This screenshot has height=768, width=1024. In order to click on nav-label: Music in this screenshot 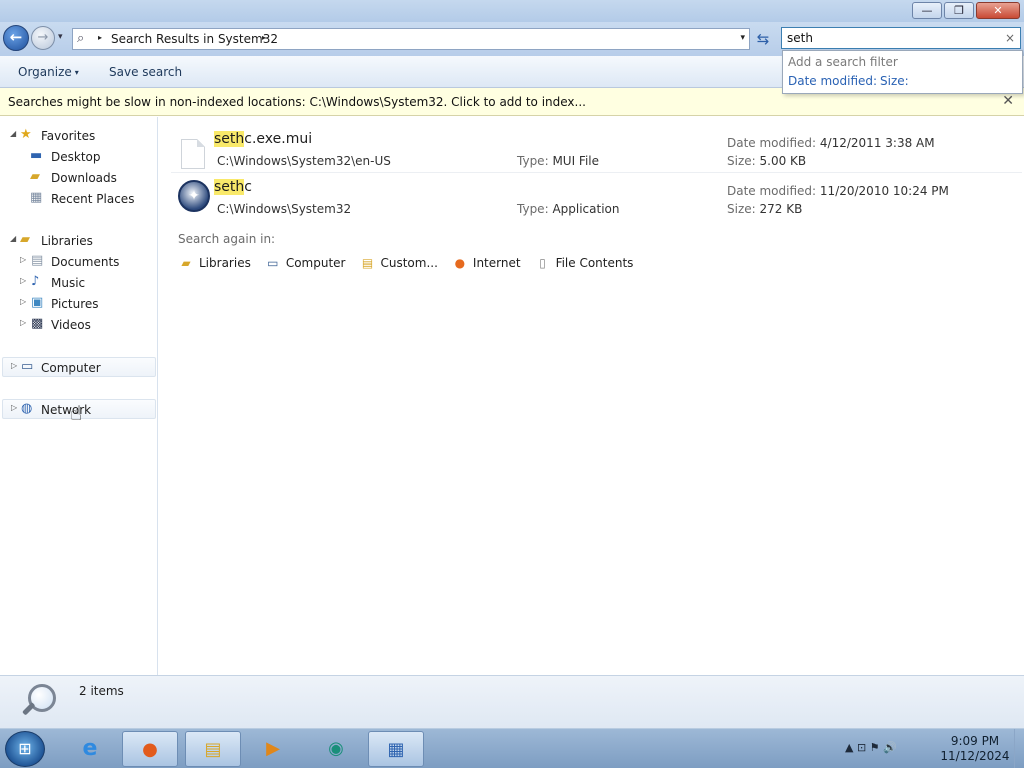, I will do `click(68, 283)`.